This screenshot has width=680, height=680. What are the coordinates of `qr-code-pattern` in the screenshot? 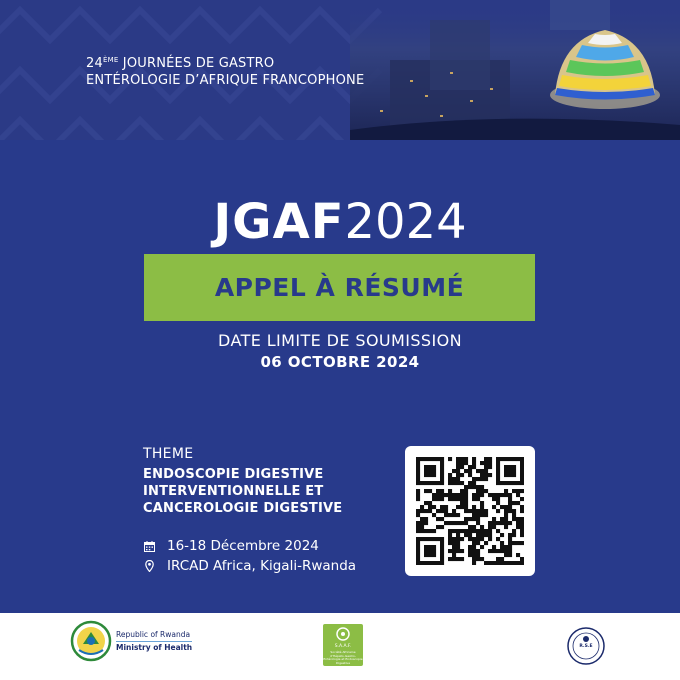 It's located at (470, 511).